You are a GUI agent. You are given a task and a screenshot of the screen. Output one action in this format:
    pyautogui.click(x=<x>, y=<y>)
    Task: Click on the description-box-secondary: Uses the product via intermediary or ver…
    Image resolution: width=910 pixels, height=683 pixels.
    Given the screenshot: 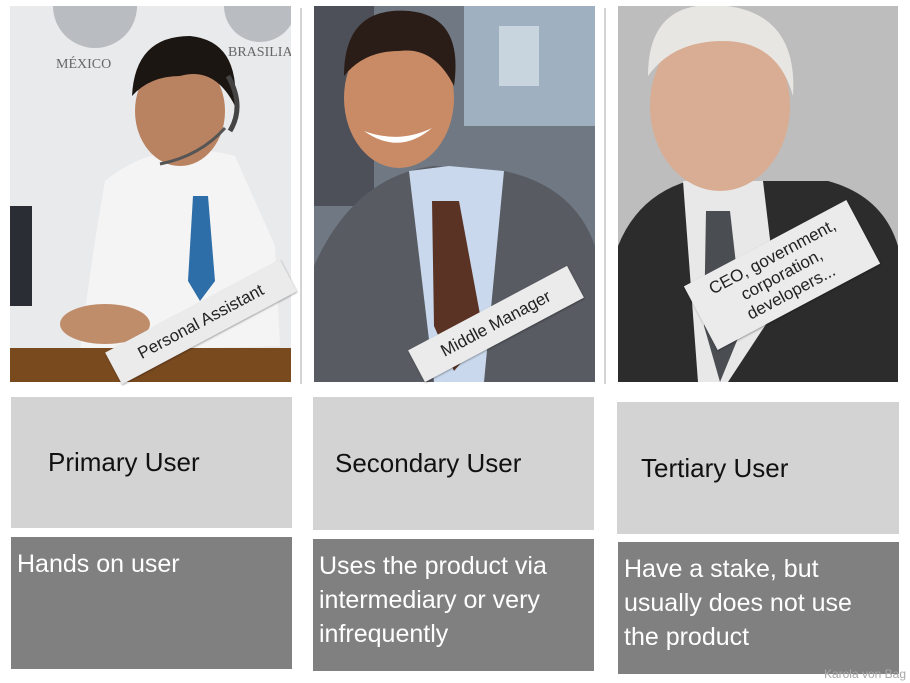 What is the action you would take?
    pyautogui.click(x=453, y=605)
    